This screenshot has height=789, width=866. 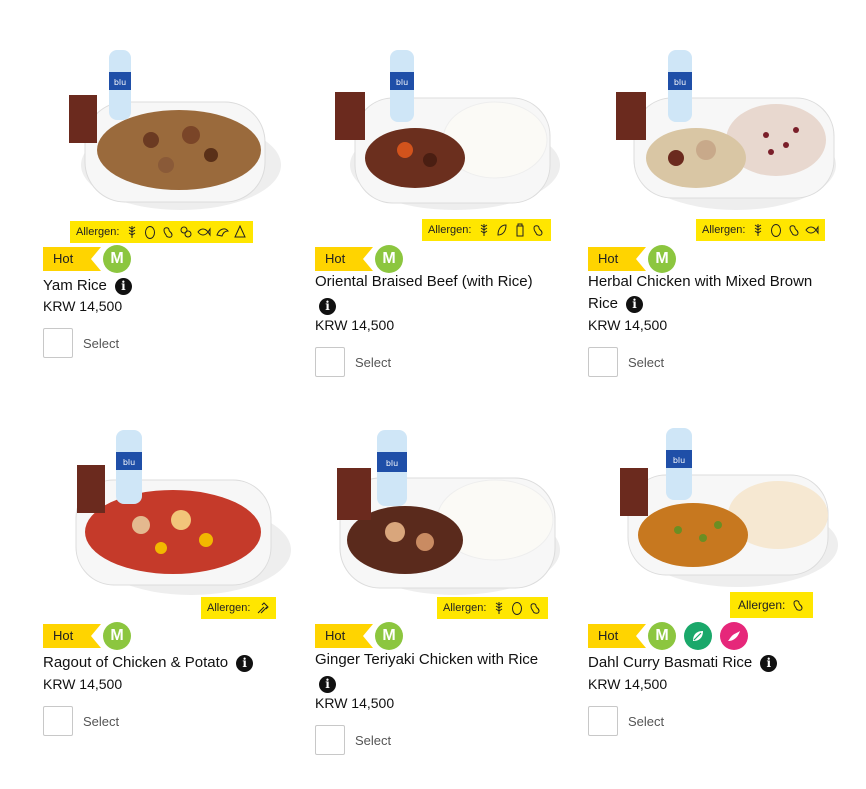 I want to click on meal-name: Oriental Braised Beef (with Rice) i, so click(x=435, y=293).